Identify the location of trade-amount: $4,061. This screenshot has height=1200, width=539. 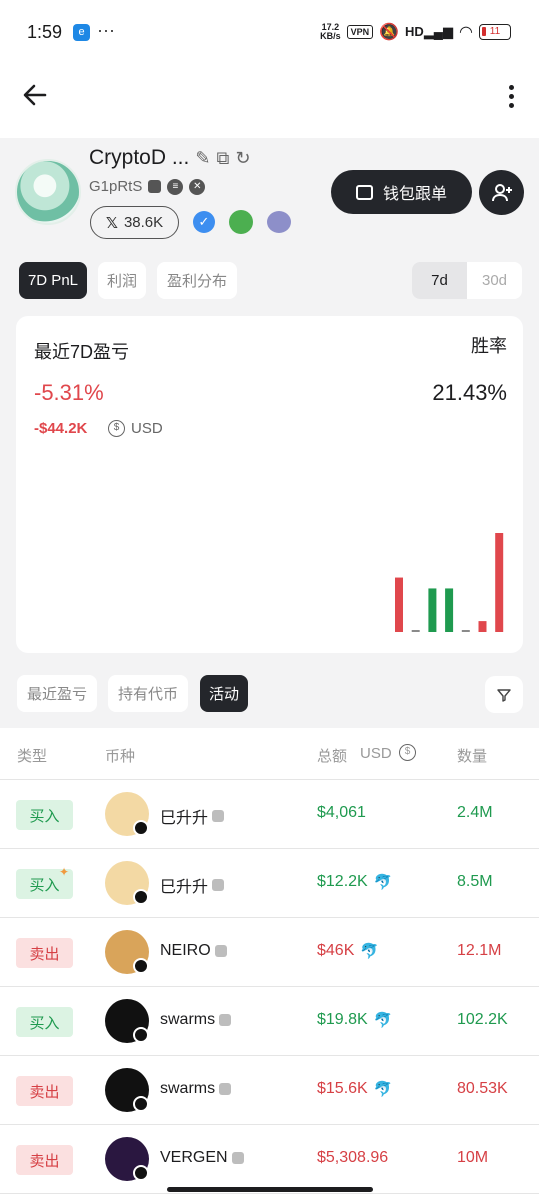
(341, 813).